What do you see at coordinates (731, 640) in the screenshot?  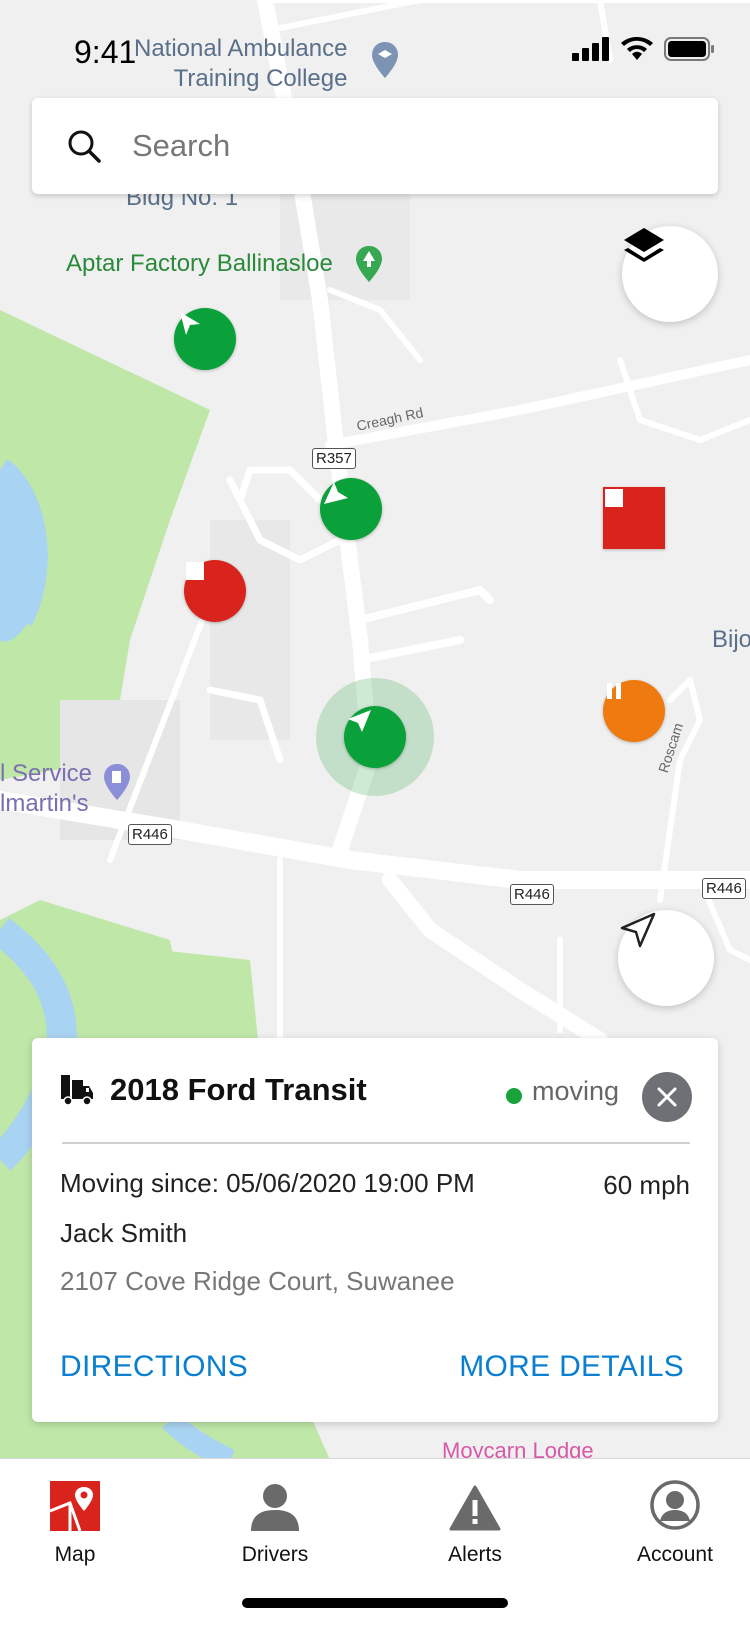 I see `map-label-bijo: Bijo` at bounding box center [731, 640].